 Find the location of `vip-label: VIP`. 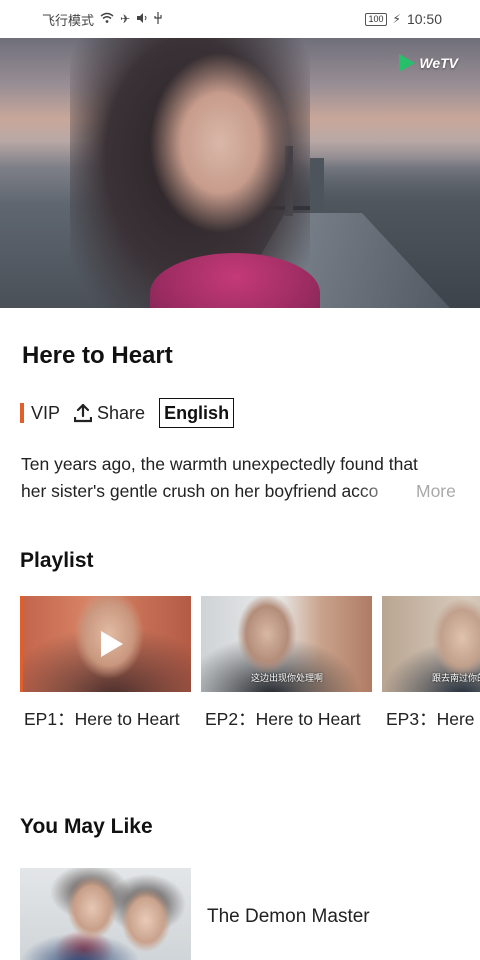

vip-label: VIP is located at coordinates (46, 412).